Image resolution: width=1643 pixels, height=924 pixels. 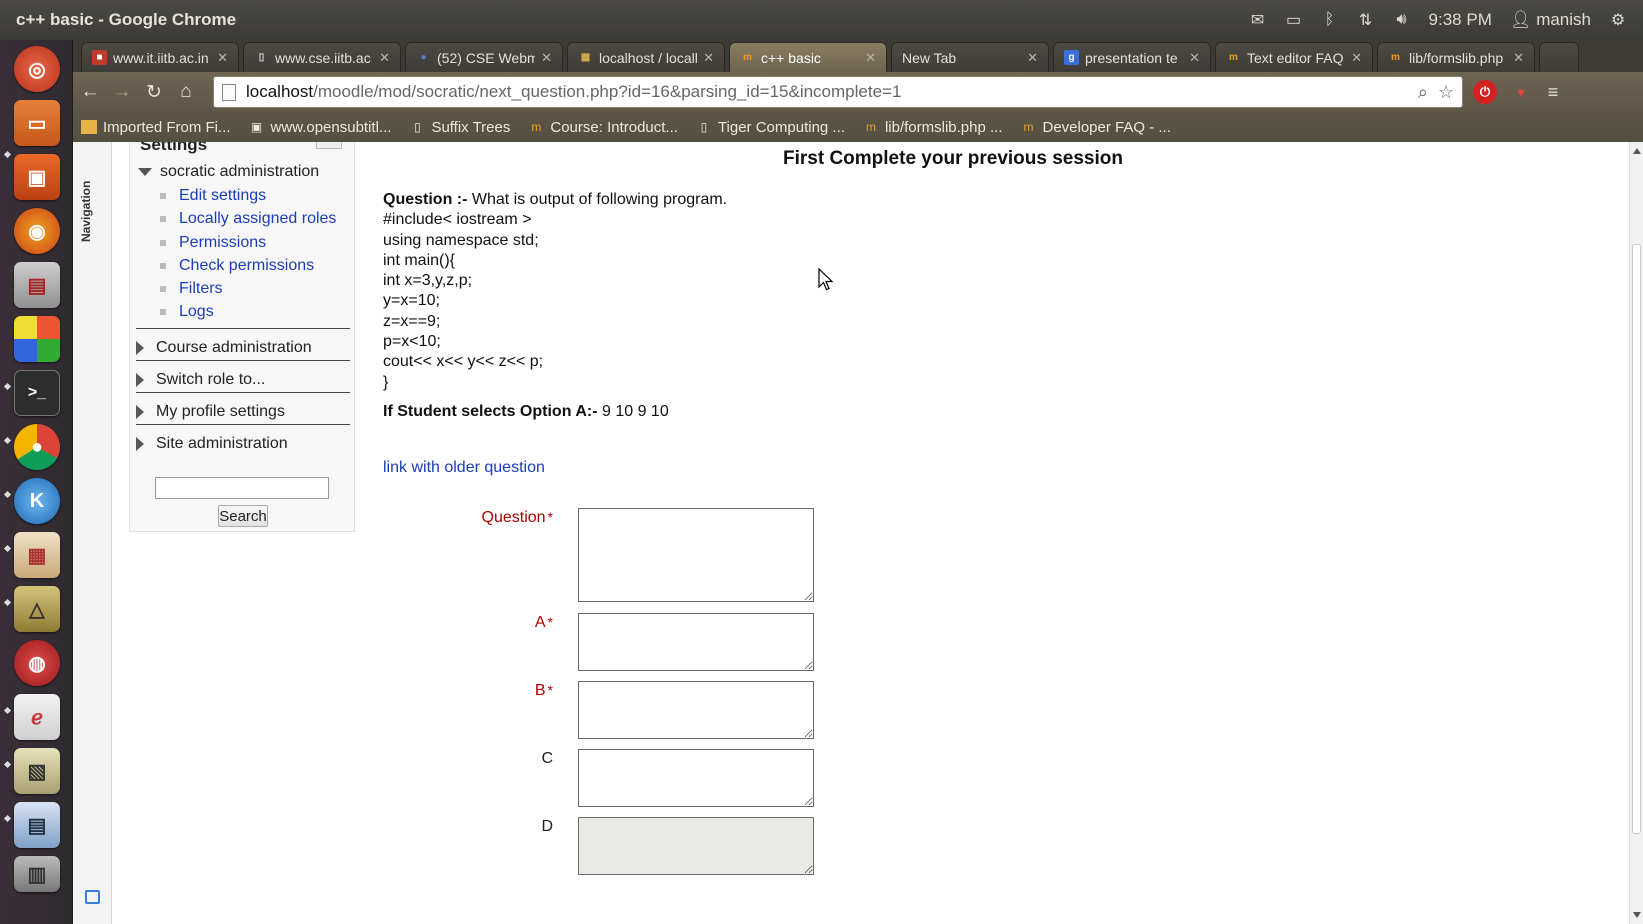 What do you see at coordinates (1330, 20) in the screenshot?
I see `bluetooth-icon: ᛒ` at bounding box center [1330, 20].